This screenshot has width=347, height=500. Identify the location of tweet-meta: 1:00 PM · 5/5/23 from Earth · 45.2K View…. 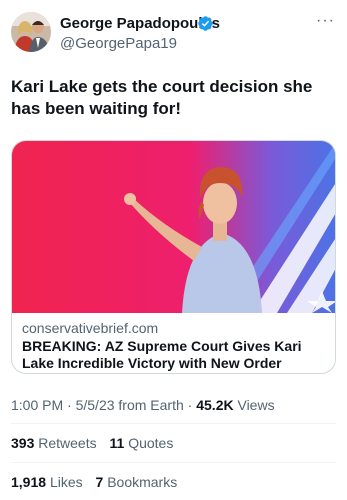
(143, 405).